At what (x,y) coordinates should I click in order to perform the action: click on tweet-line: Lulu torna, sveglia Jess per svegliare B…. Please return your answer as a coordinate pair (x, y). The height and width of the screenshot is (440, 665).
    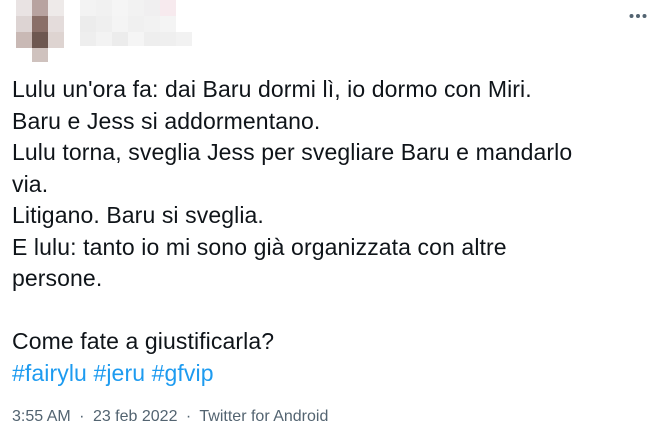
    Looking at the image, I should click on (292, 152).